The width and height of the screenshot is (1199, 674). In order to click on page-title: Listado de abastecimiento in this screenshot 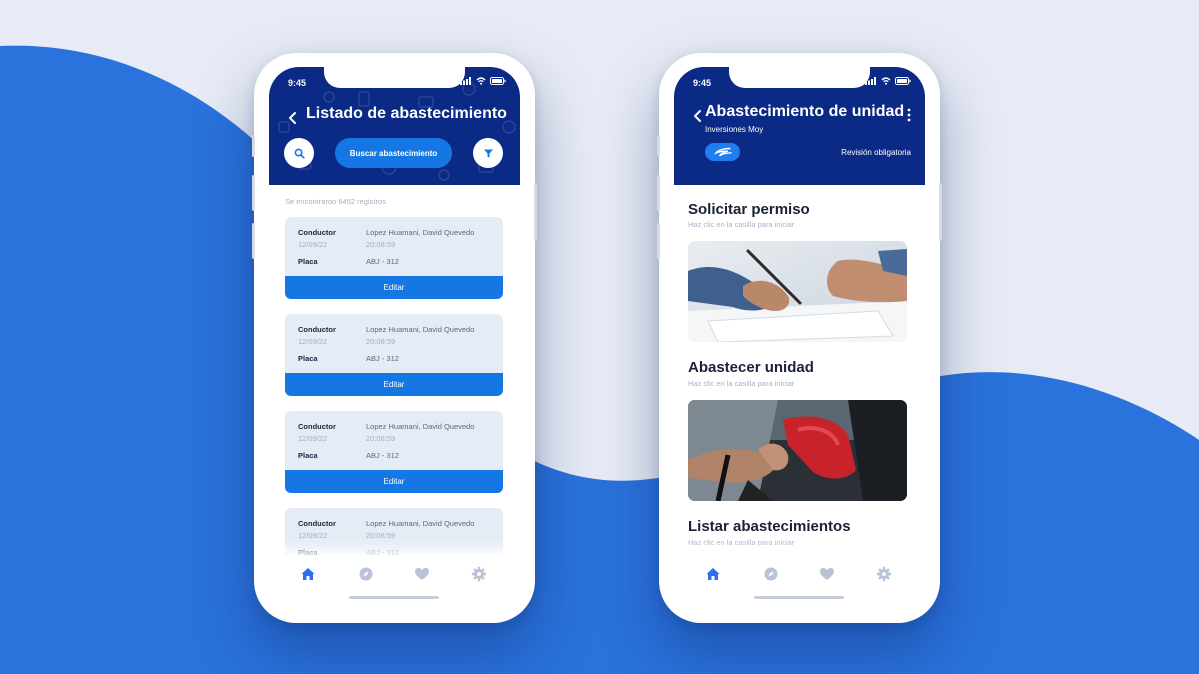, I will do `click(406, 113)`.